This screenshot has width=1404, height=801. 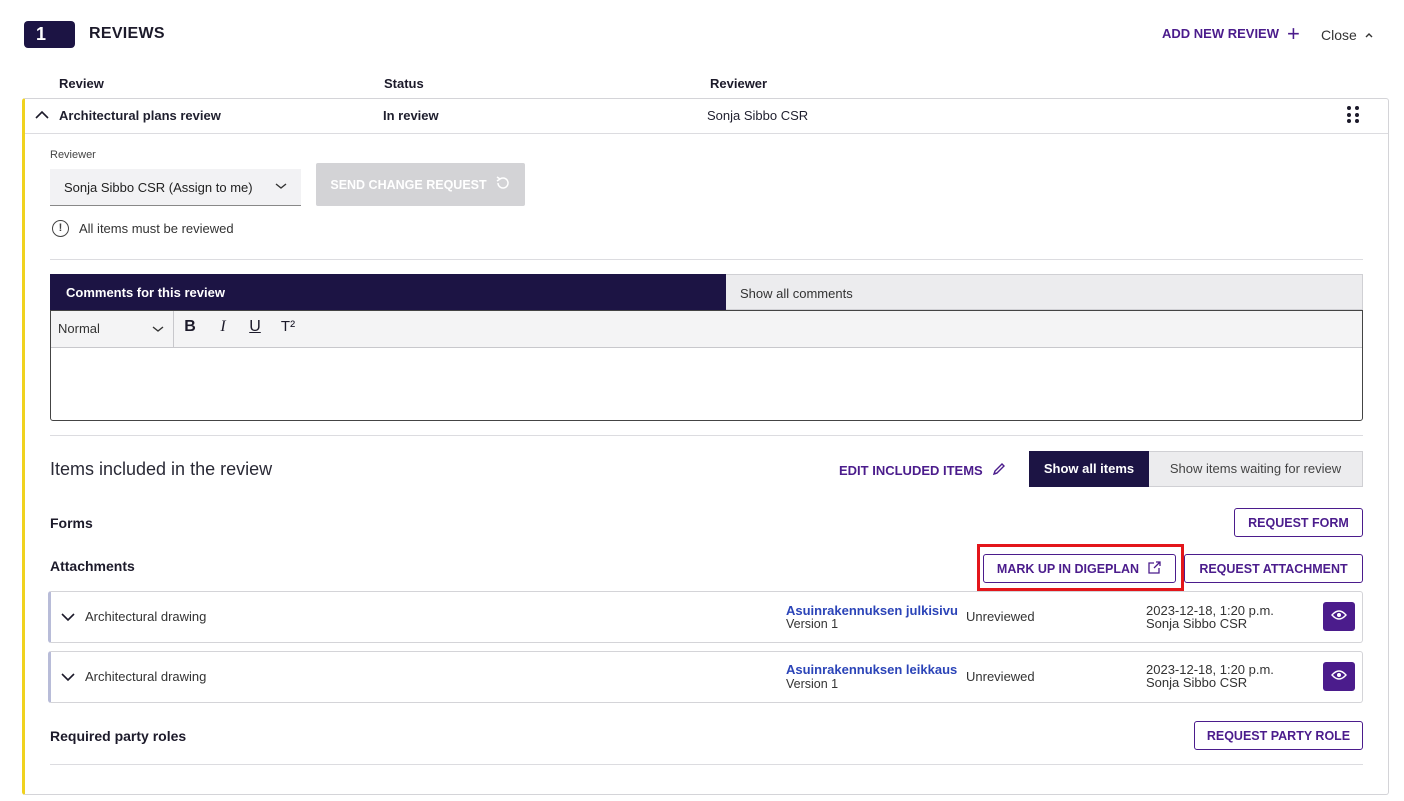 I want to click on tab-comments-for-review: Comments for this review, so click(x=388, y=292).